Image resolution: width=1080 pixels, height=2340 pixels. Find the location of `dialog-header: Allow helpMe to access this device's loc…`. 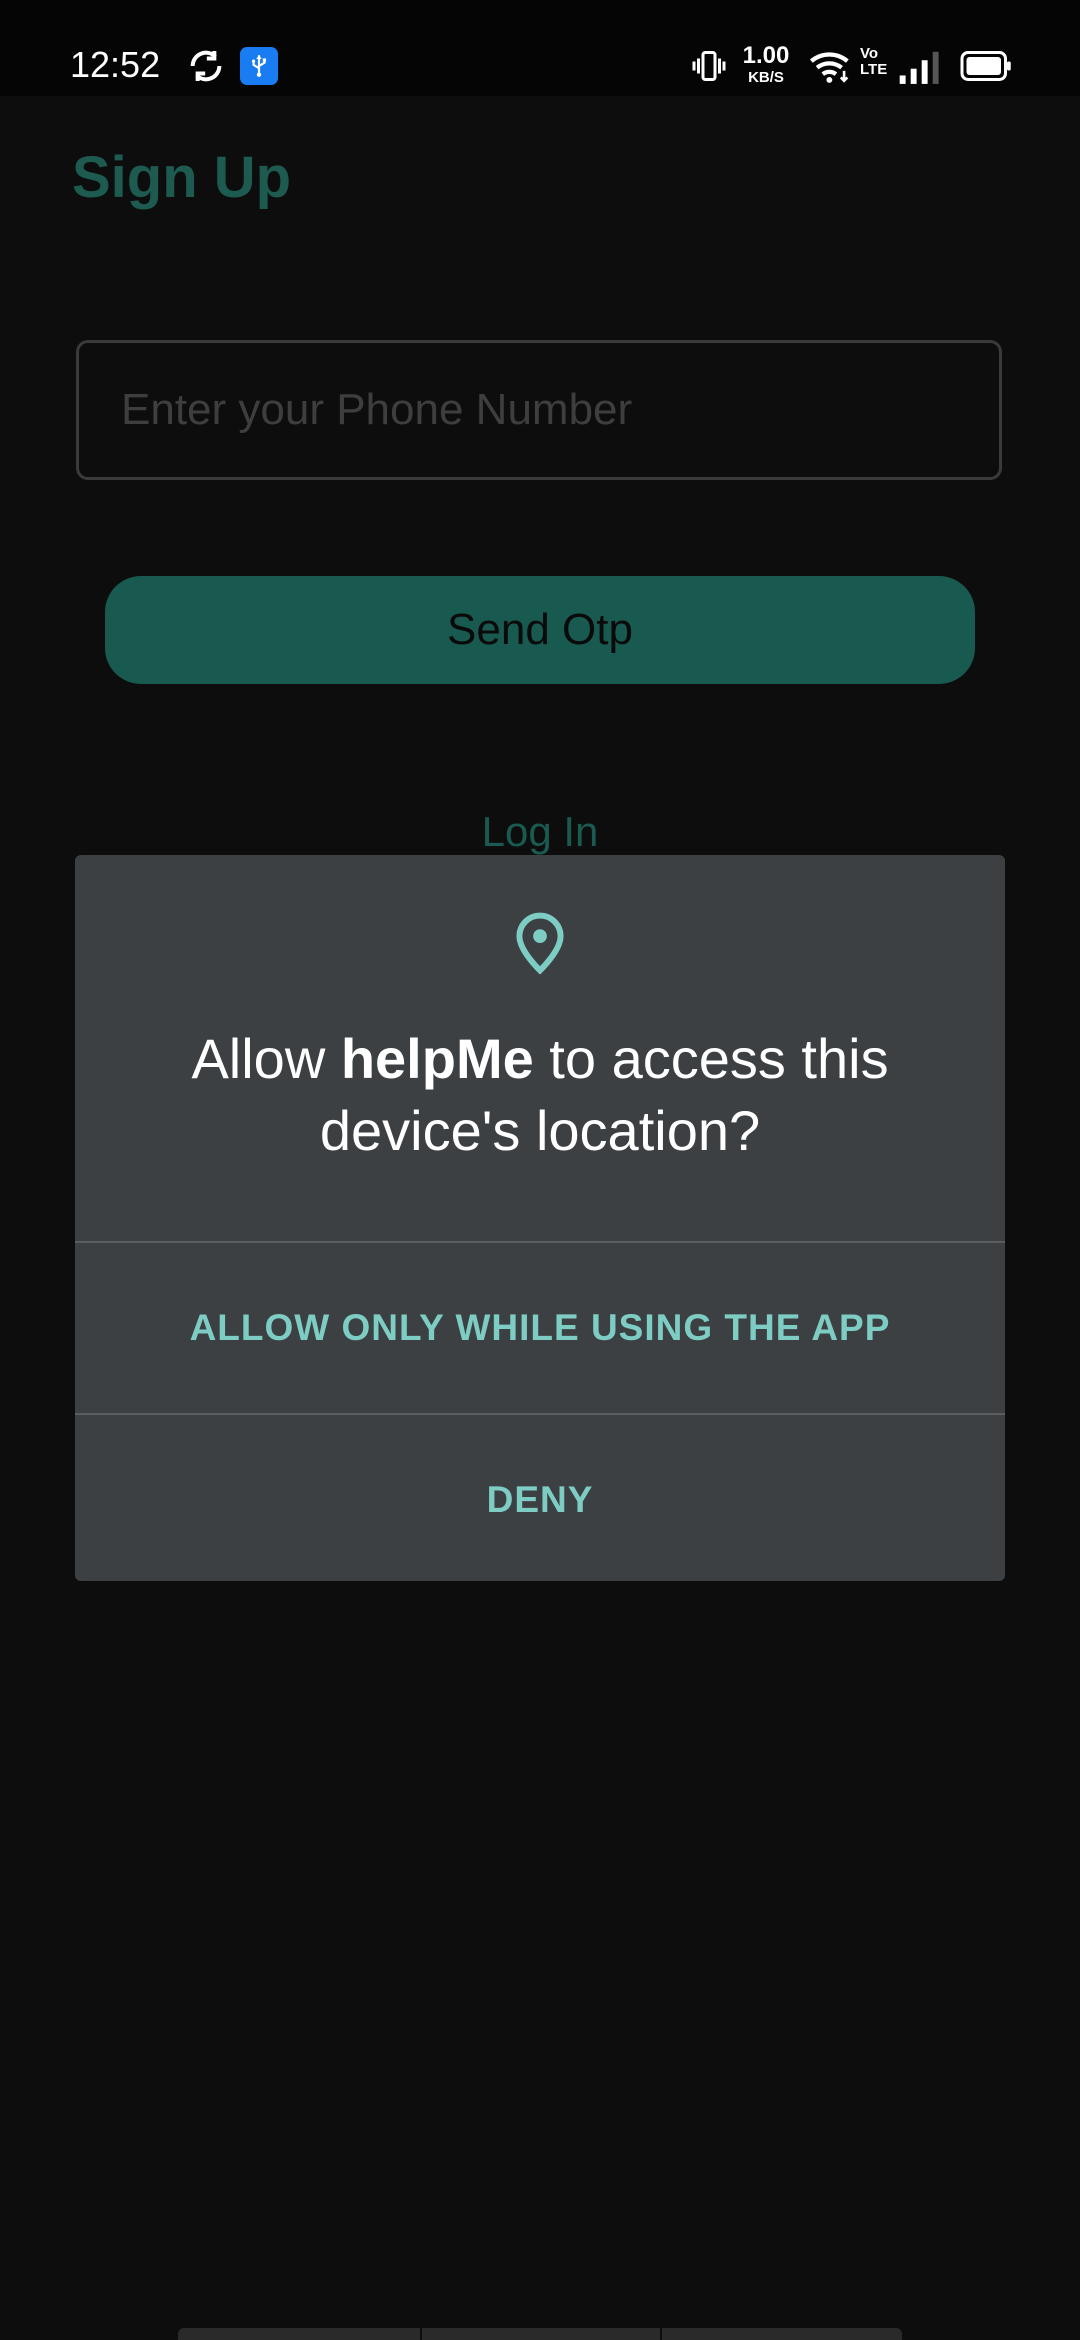

dialog-header: Allow helpMe to access this device's loc… is located at coordinates (540, 1049).